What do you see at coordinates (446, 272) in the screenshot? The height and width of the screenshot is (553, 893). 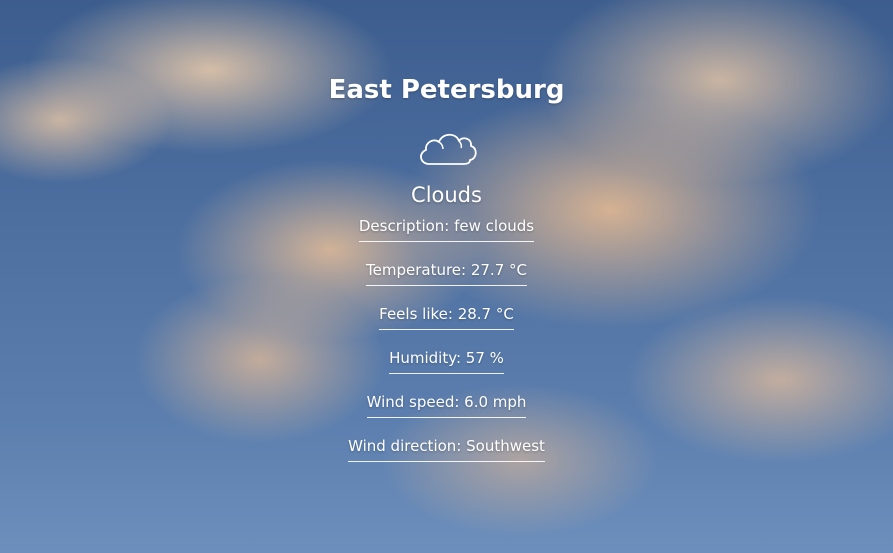 I see `temperature-row: Temperature: 27.7 °C` at bounding box center [446, 272].